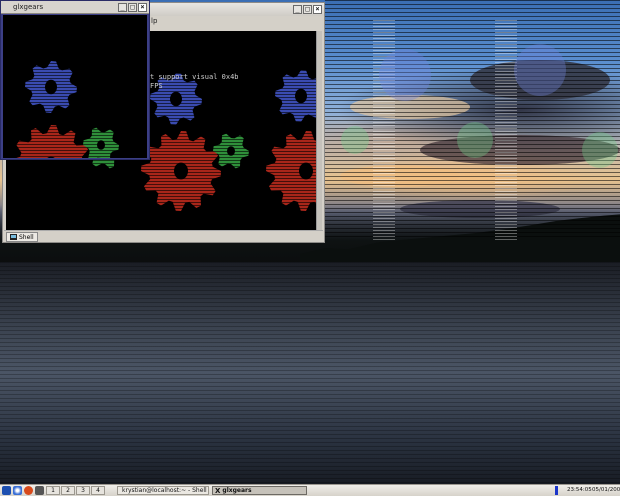  Describe the element at coordinates (53, 490) in the screenshot. I see `desktop-1-button: 1` at that location.